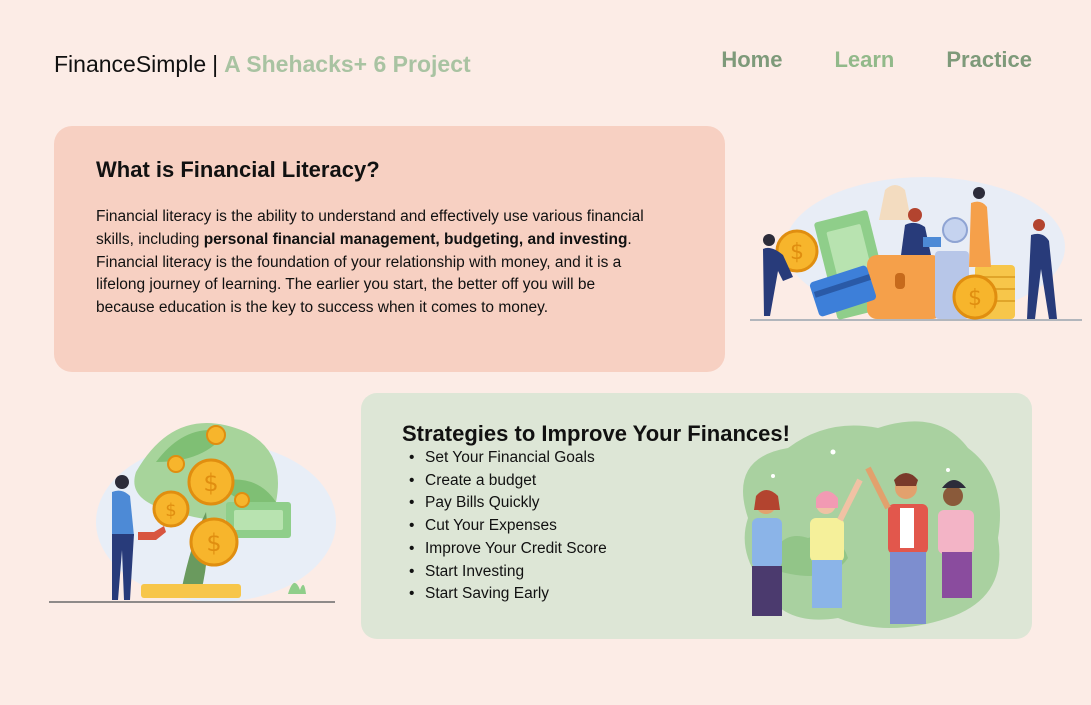 This screenshot has height=705, width=1091. Describe the element at coordinates (508, 503) in the screenshot. I see `strategy-item: Pay Bills Quickly` at that location.